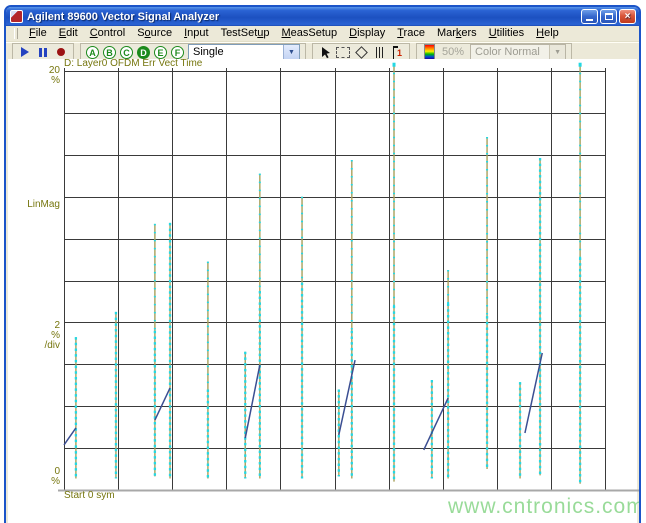  Describe the element at coordinates (89, 495) in the screenshot. I see `x-axis-start-label: Start 0 sym` at that location.